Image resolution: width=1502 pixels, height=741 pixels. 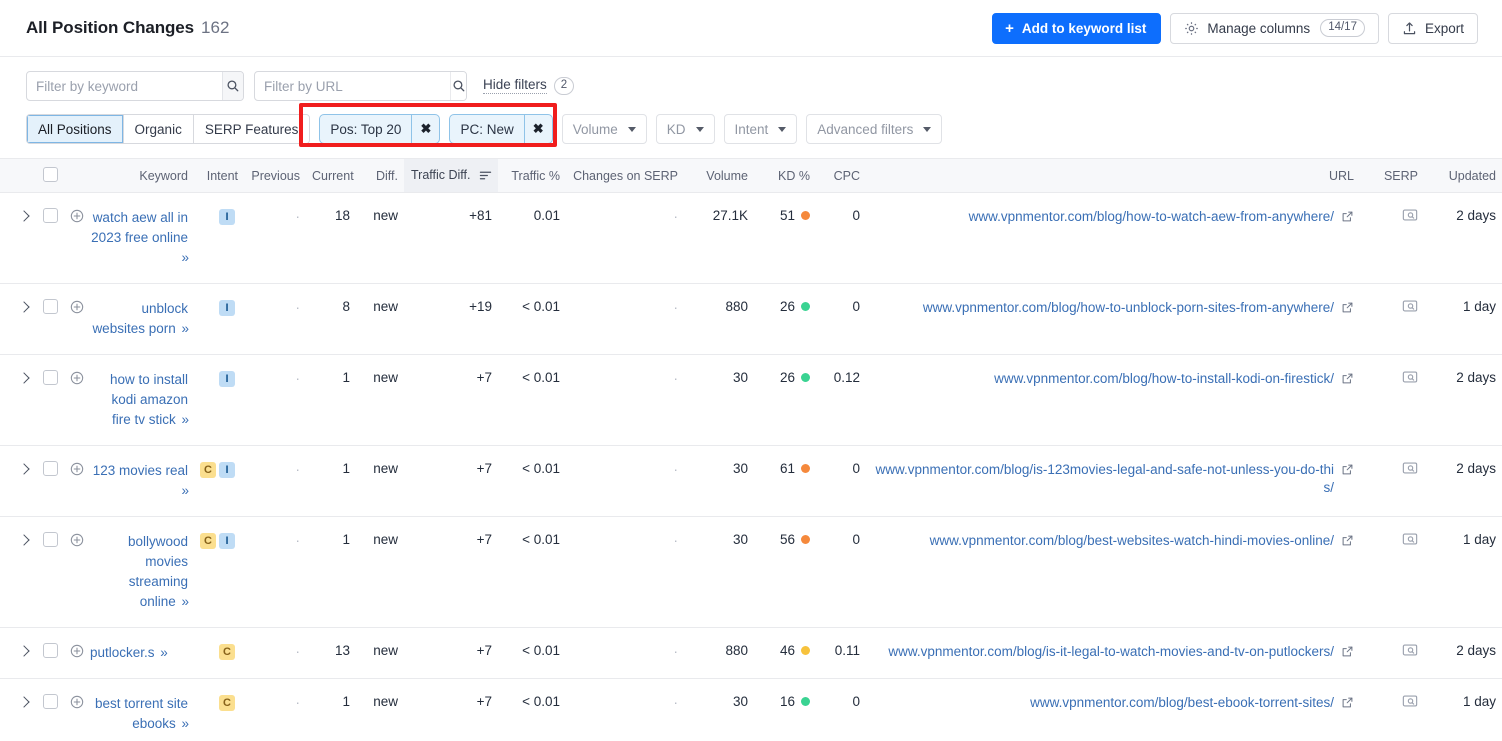 I want to click on keyword-link: best torrent site ebooks », so click(x=139, y=714).